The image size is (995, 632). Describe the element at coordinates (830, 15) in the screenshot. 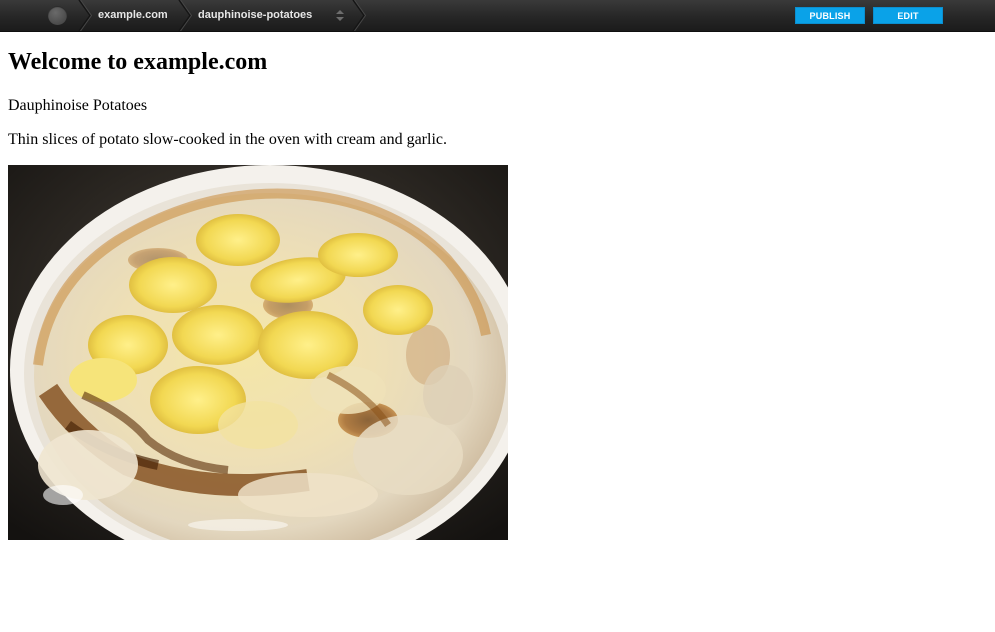

I see `publish-button: PUBLISH` at that location.